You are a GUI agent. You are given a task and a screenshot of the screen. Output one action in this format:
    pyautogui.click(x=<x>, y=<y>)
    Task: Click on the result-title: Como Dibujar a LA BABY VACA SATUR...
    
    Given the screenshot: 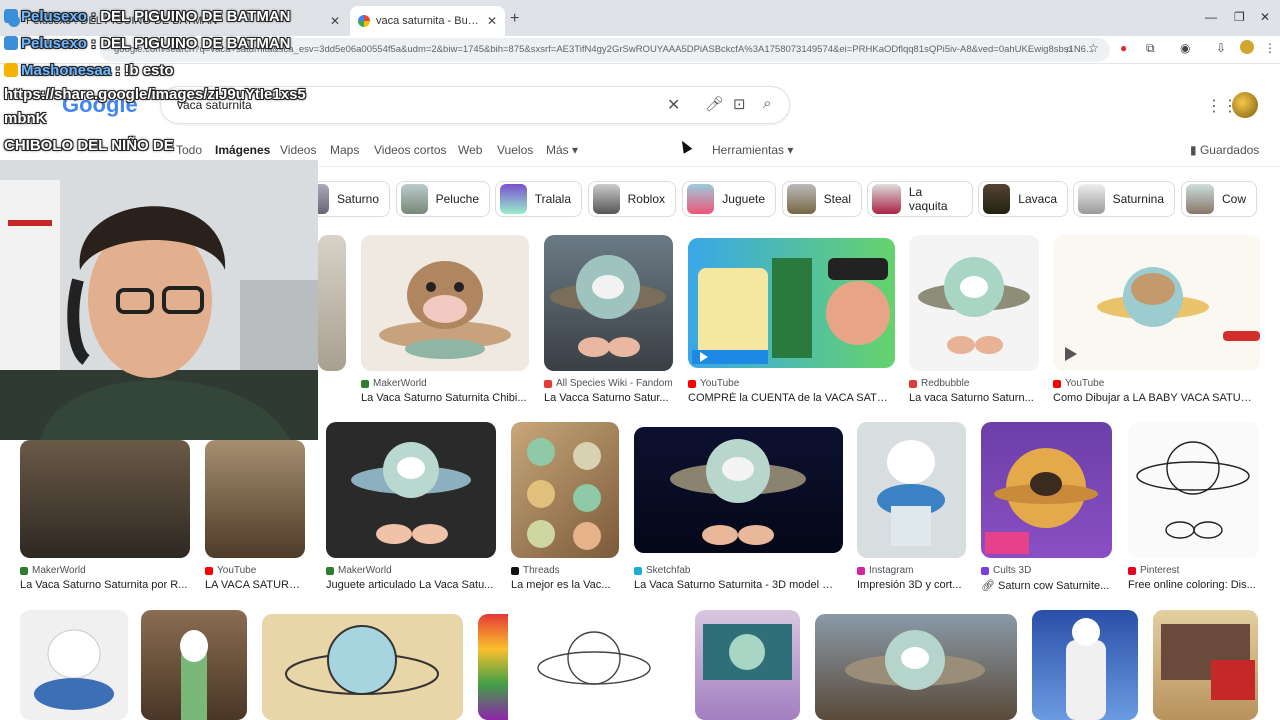 What is the action you would take?
    pyautogui.click(x=1153, y=398)
    